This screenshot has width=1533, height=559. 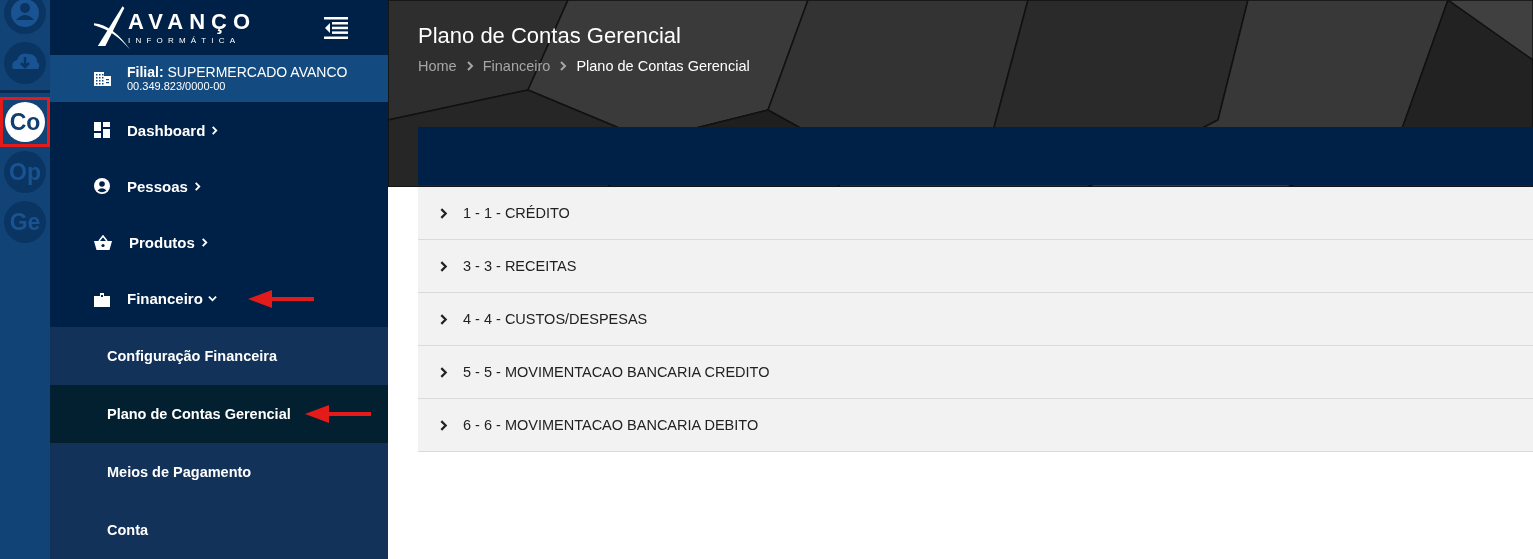 What do you see at coordinates (25, 63) in the screenshot?
I see `cloud-download-icon` at bounding box center [25, 63].